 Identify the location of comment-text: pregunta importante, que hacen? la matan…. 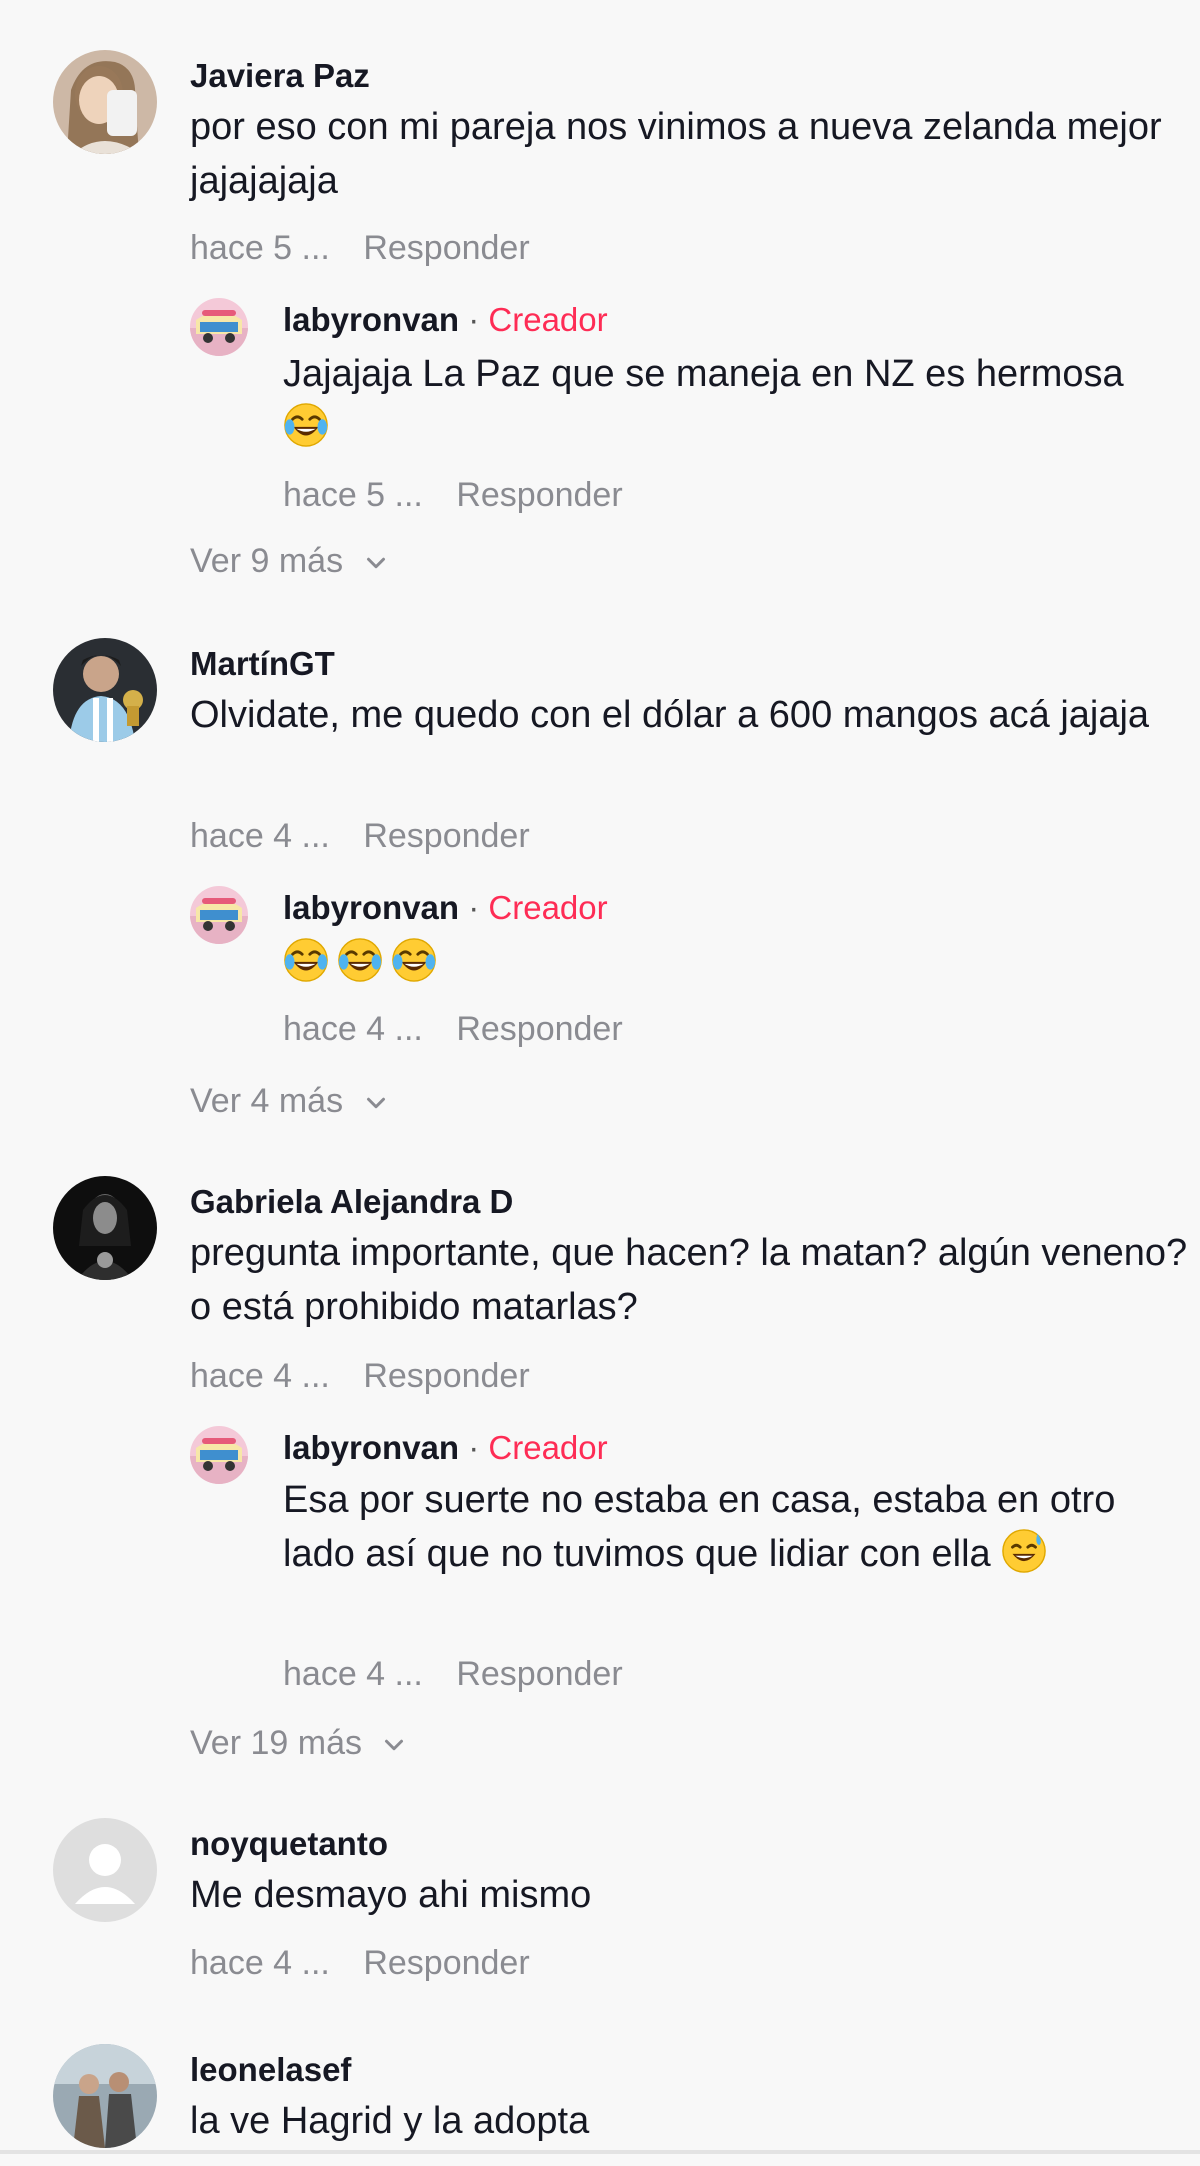
(689, 1280).